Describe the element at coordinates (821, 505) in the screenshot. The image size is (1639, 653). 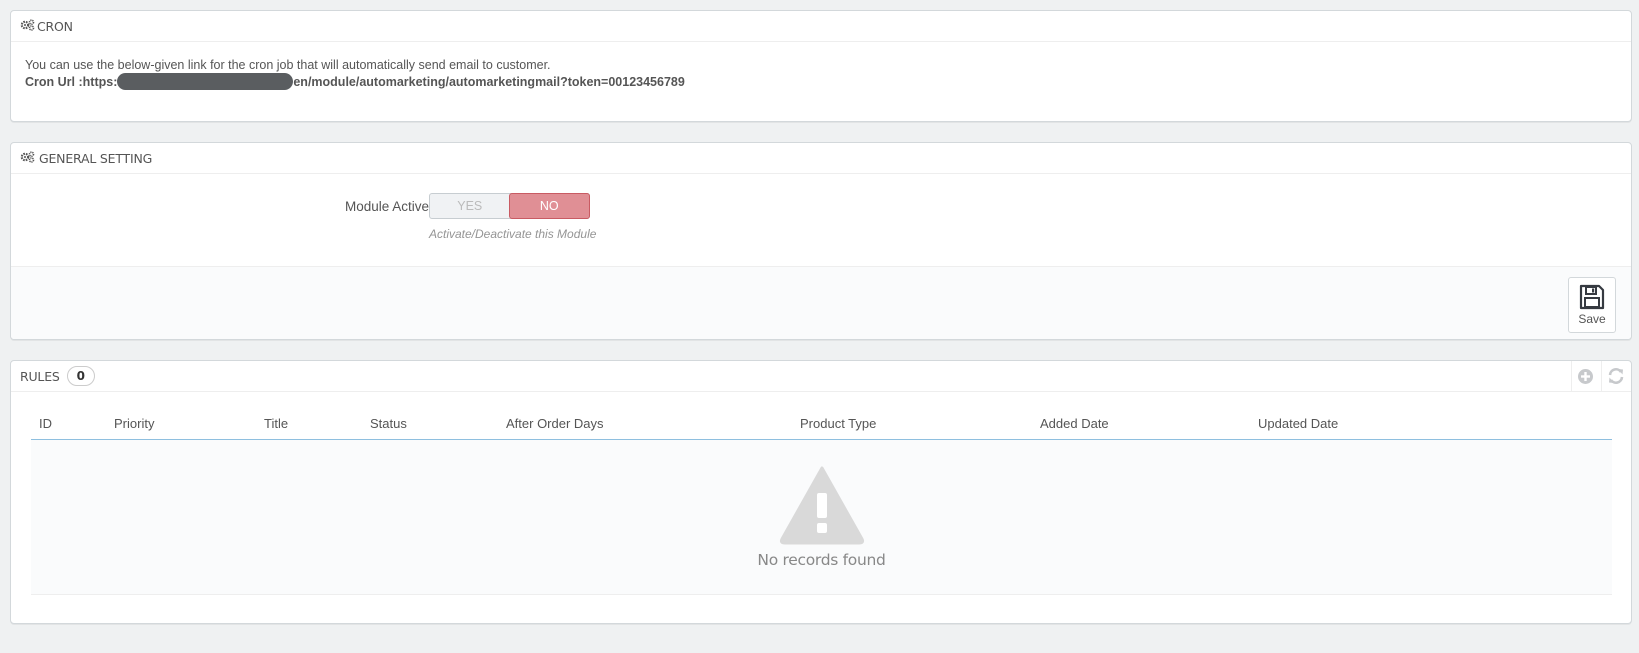
I see `warning-icon` at that location.